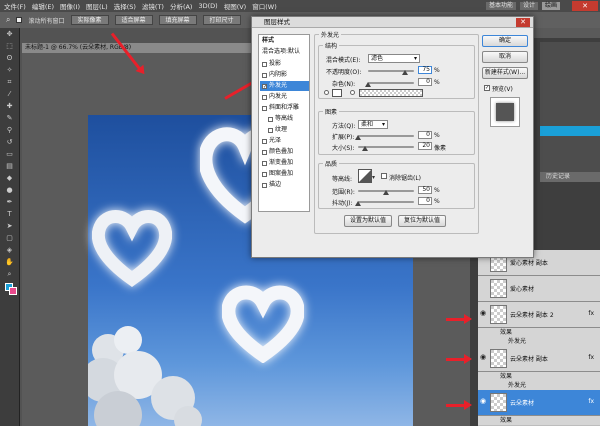 The width and height of the screenshot is (600, 426). Describe the element at coordinates (70, 6) in the screenshot. I see `menu-image: 图像(I)` at that location.